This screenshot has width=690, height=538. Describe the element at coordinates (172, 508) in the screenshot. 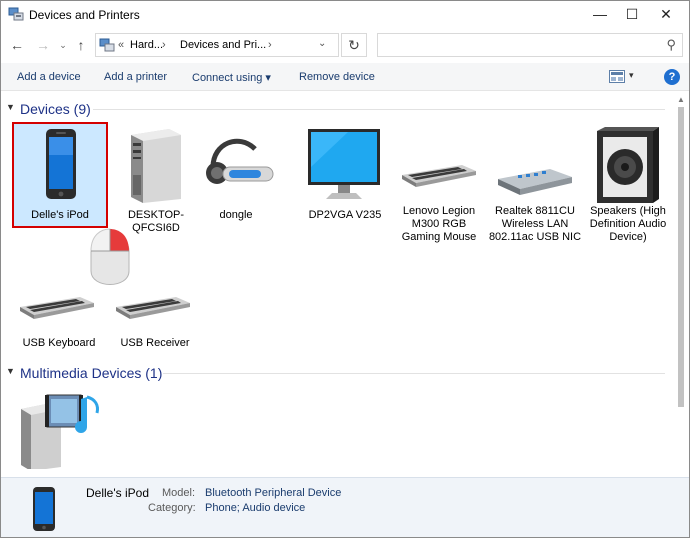

I see `details-category-label: Category:` at that location.